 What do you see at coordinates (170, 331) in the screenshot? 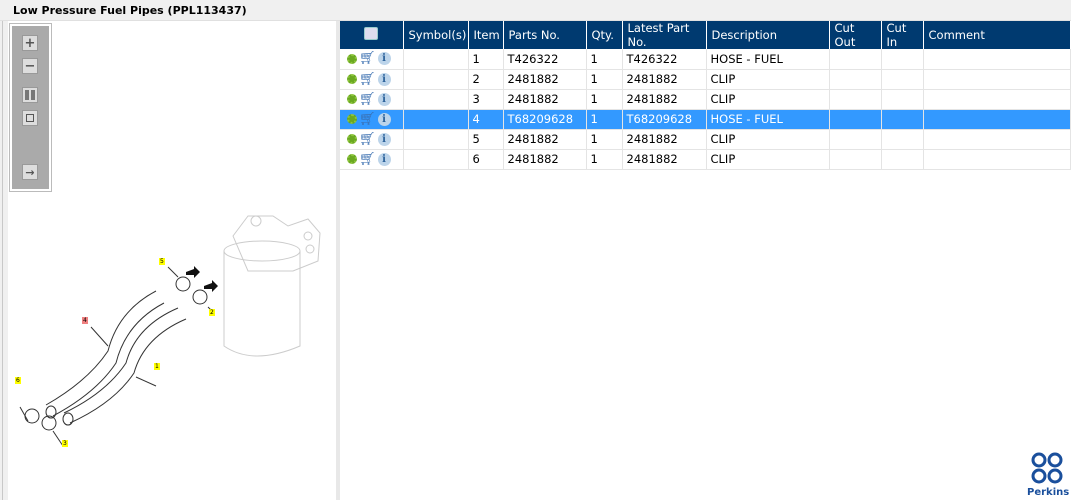
I see `exploded-diagram` at bounding box center [170, 331].